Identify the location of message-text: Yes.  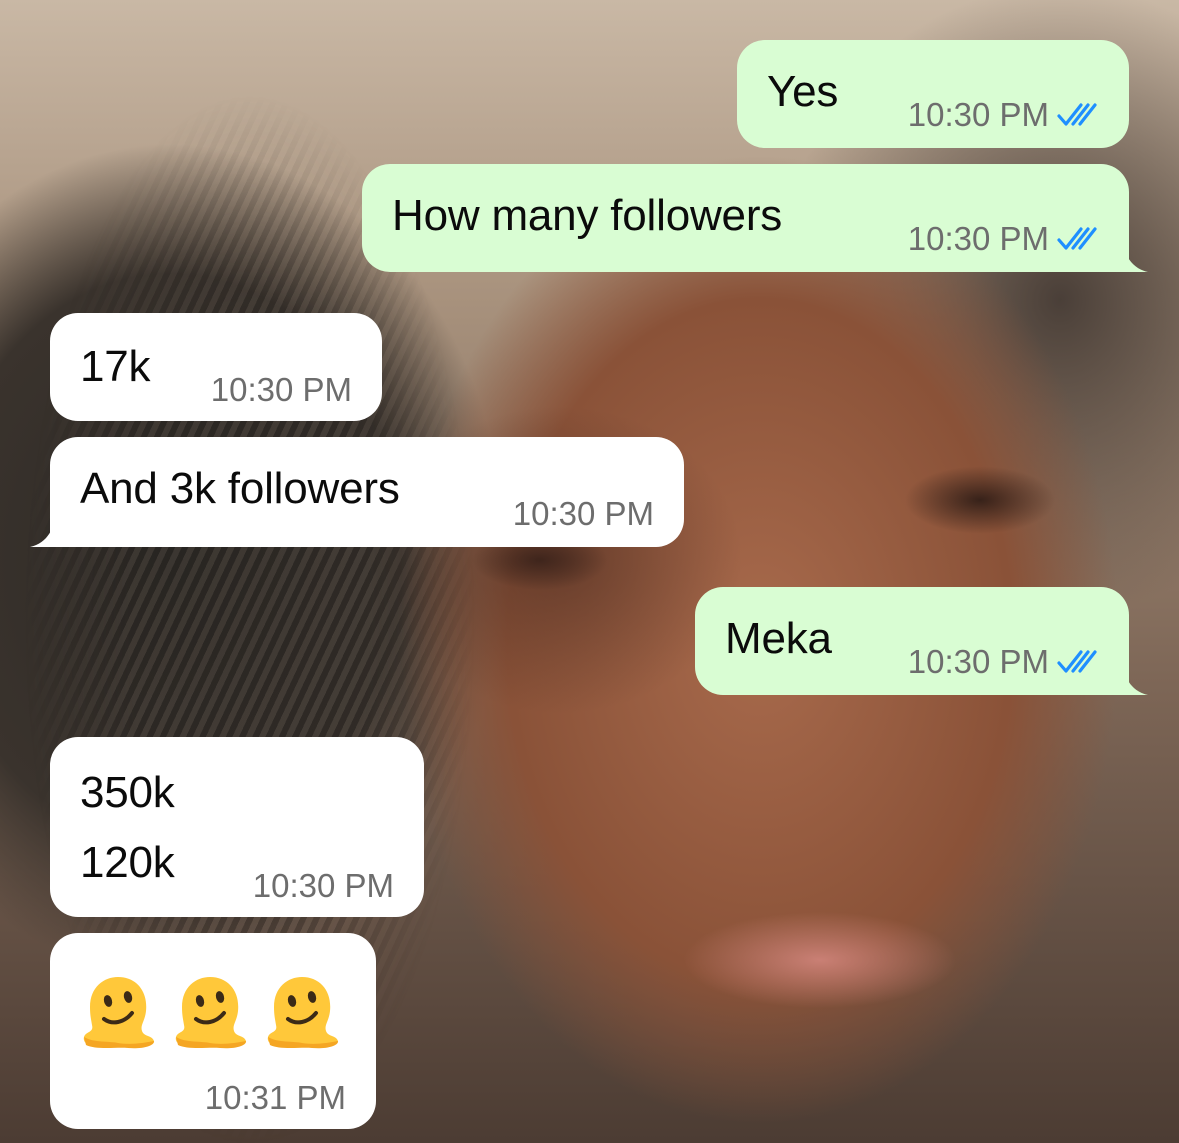
(803, 91).